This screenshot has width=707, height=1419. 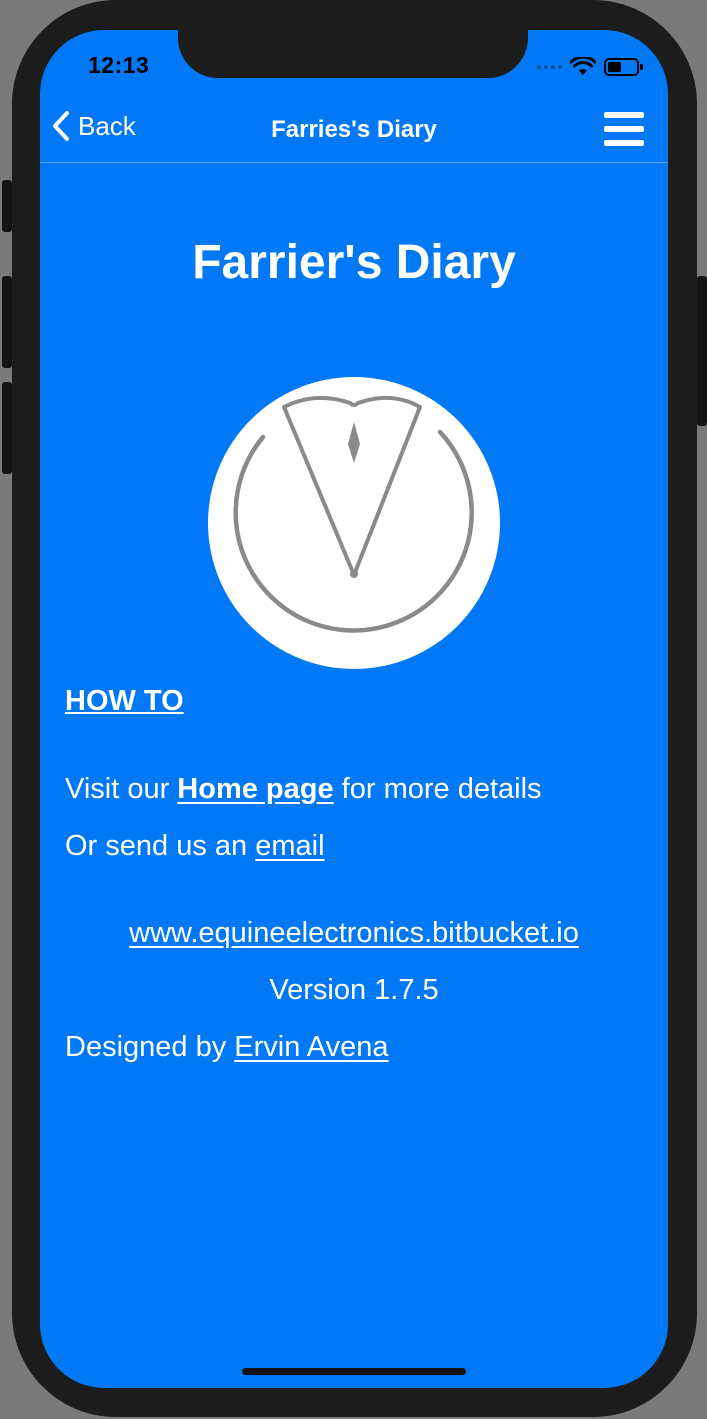 What do you see at coordinates (119, 65) in the screenshot?
I see `status-time: 12:13` at bounding box center [119, 65].